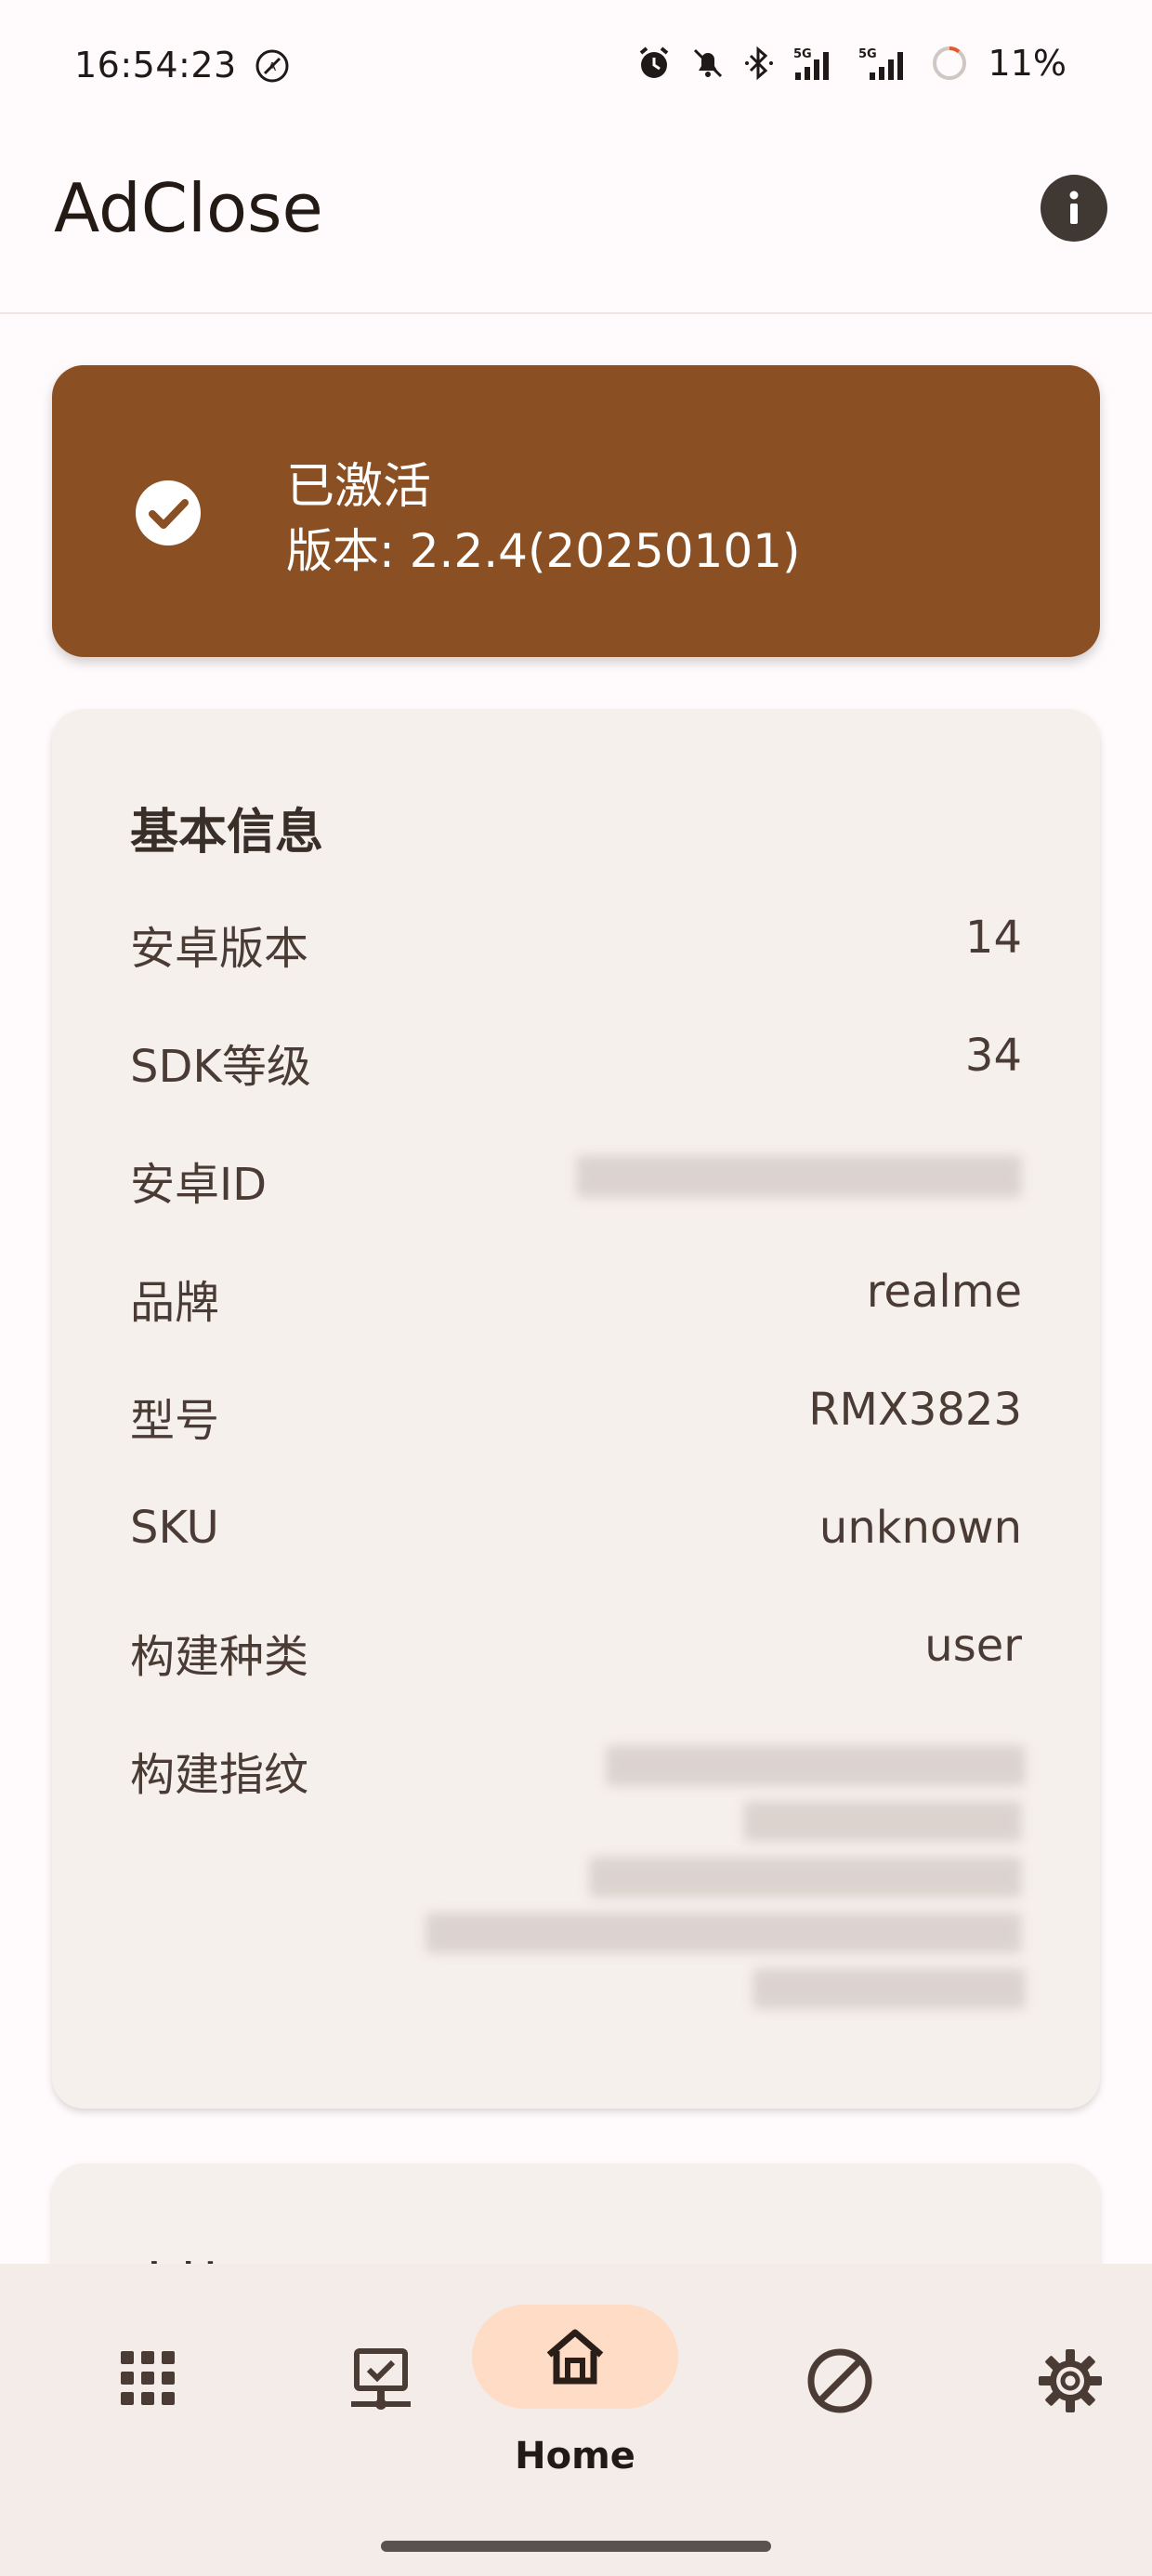 This screenshot has height=2576, width=1152. What do you see at coordinates (653, 62) in the screenshot?
I see `alarm-icon` at bounding box center [653, 62].